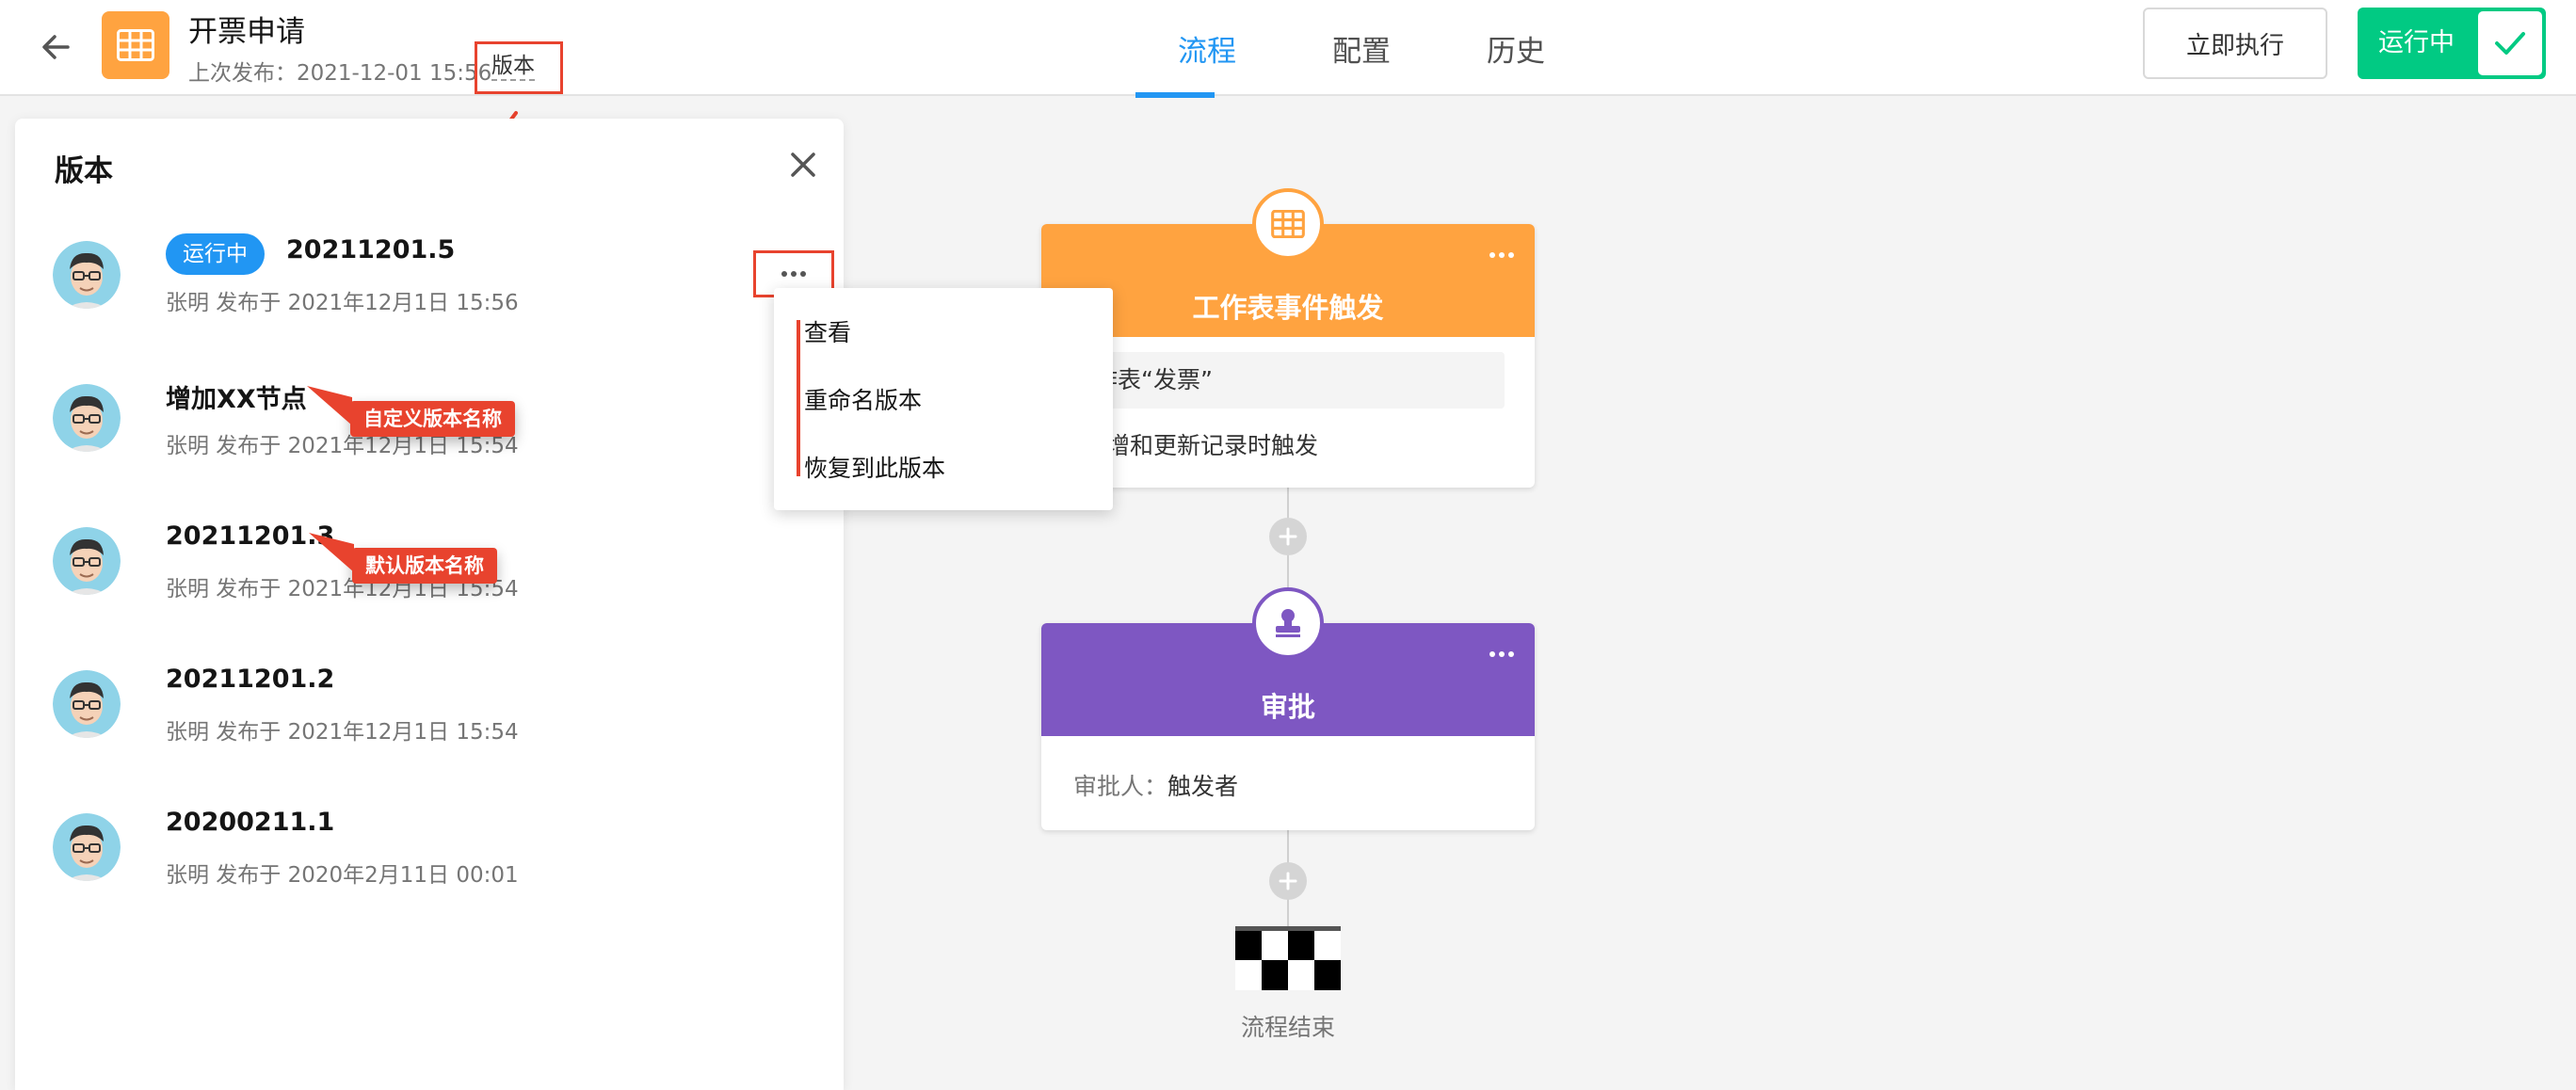 The width and height of the screenshot is (2576, 1090). I want to click on last-published-label: 上次发布：, so click(242, 73).